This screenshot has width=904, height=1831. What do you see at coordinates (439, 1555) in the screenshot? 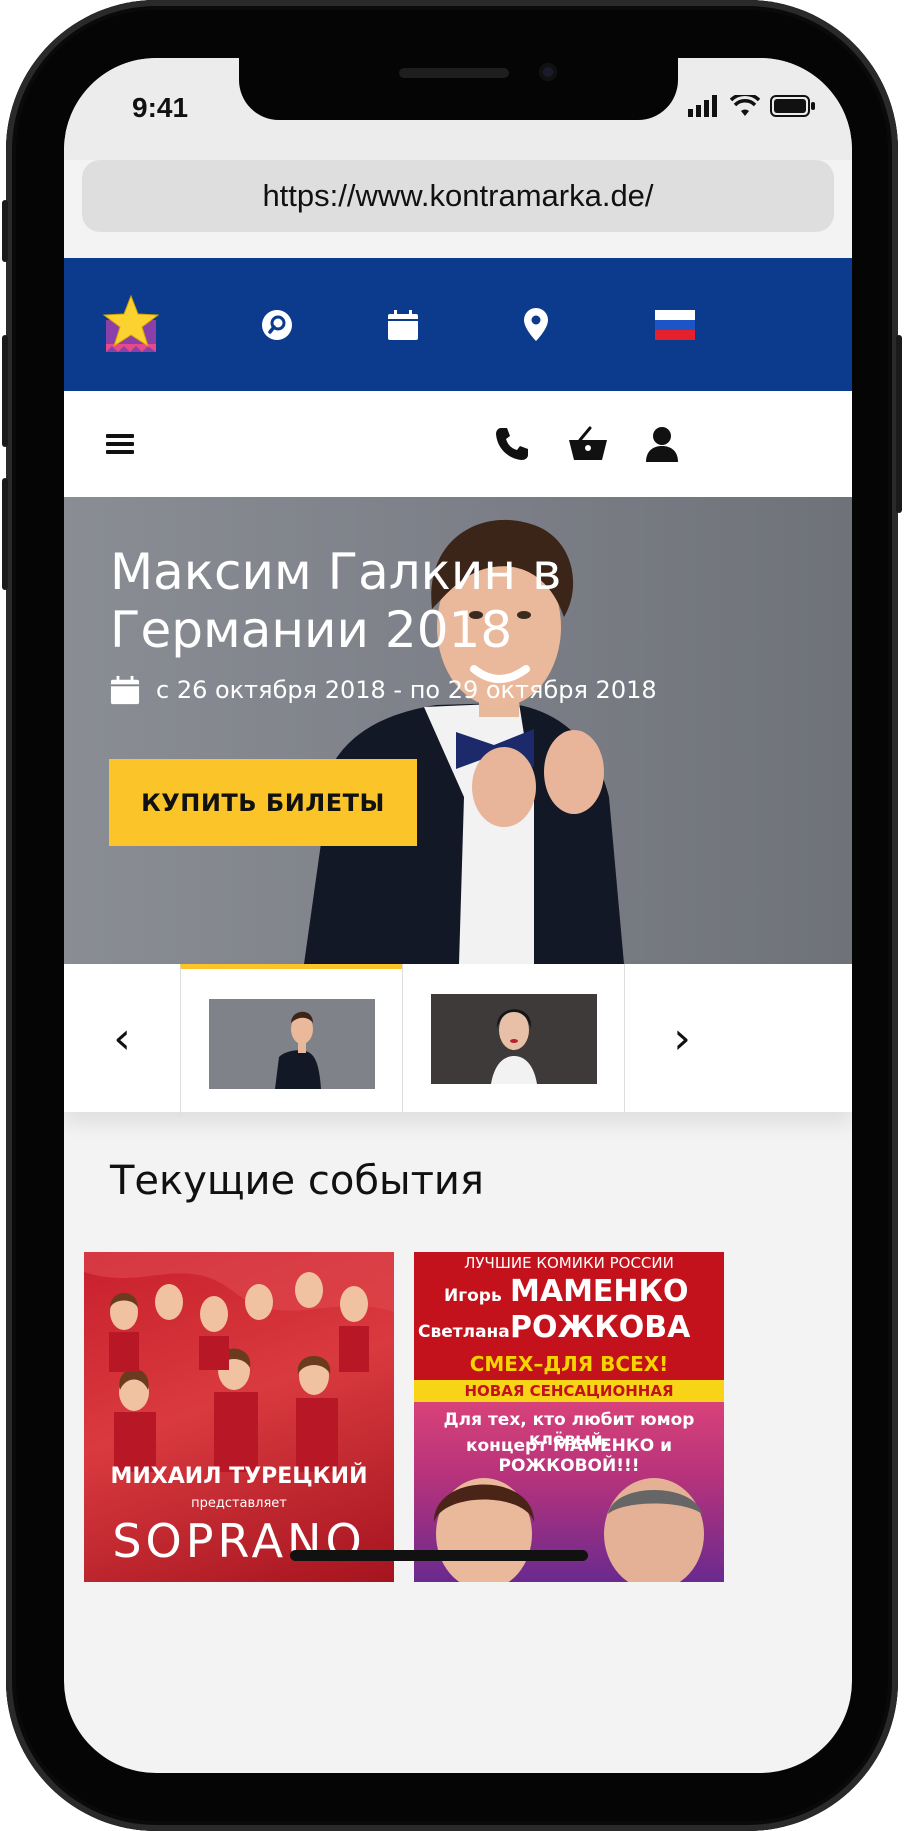
I see `home-indicator` at bounding box center [439, 1555].